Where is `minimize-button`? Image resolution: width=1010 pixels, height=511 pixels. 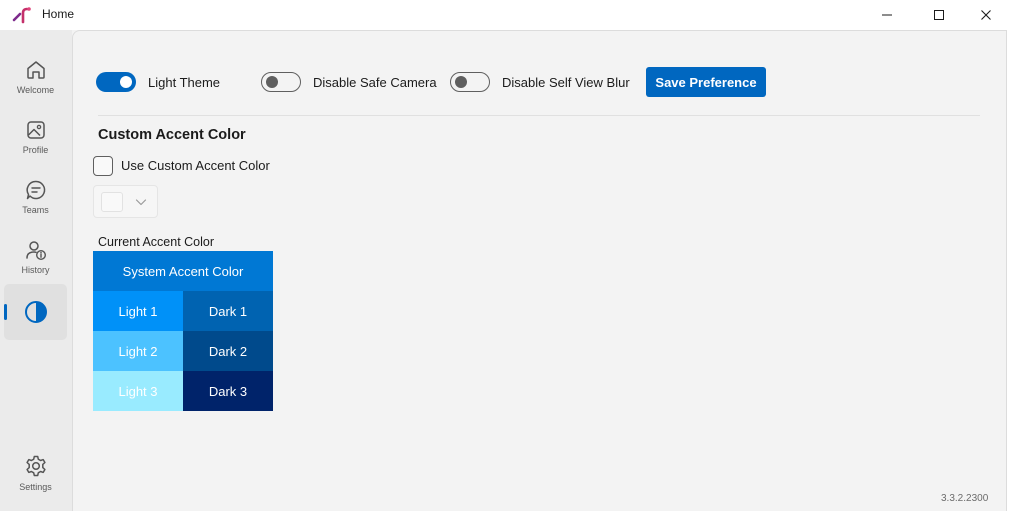 minimize-button is located at coordinates (887, 15).